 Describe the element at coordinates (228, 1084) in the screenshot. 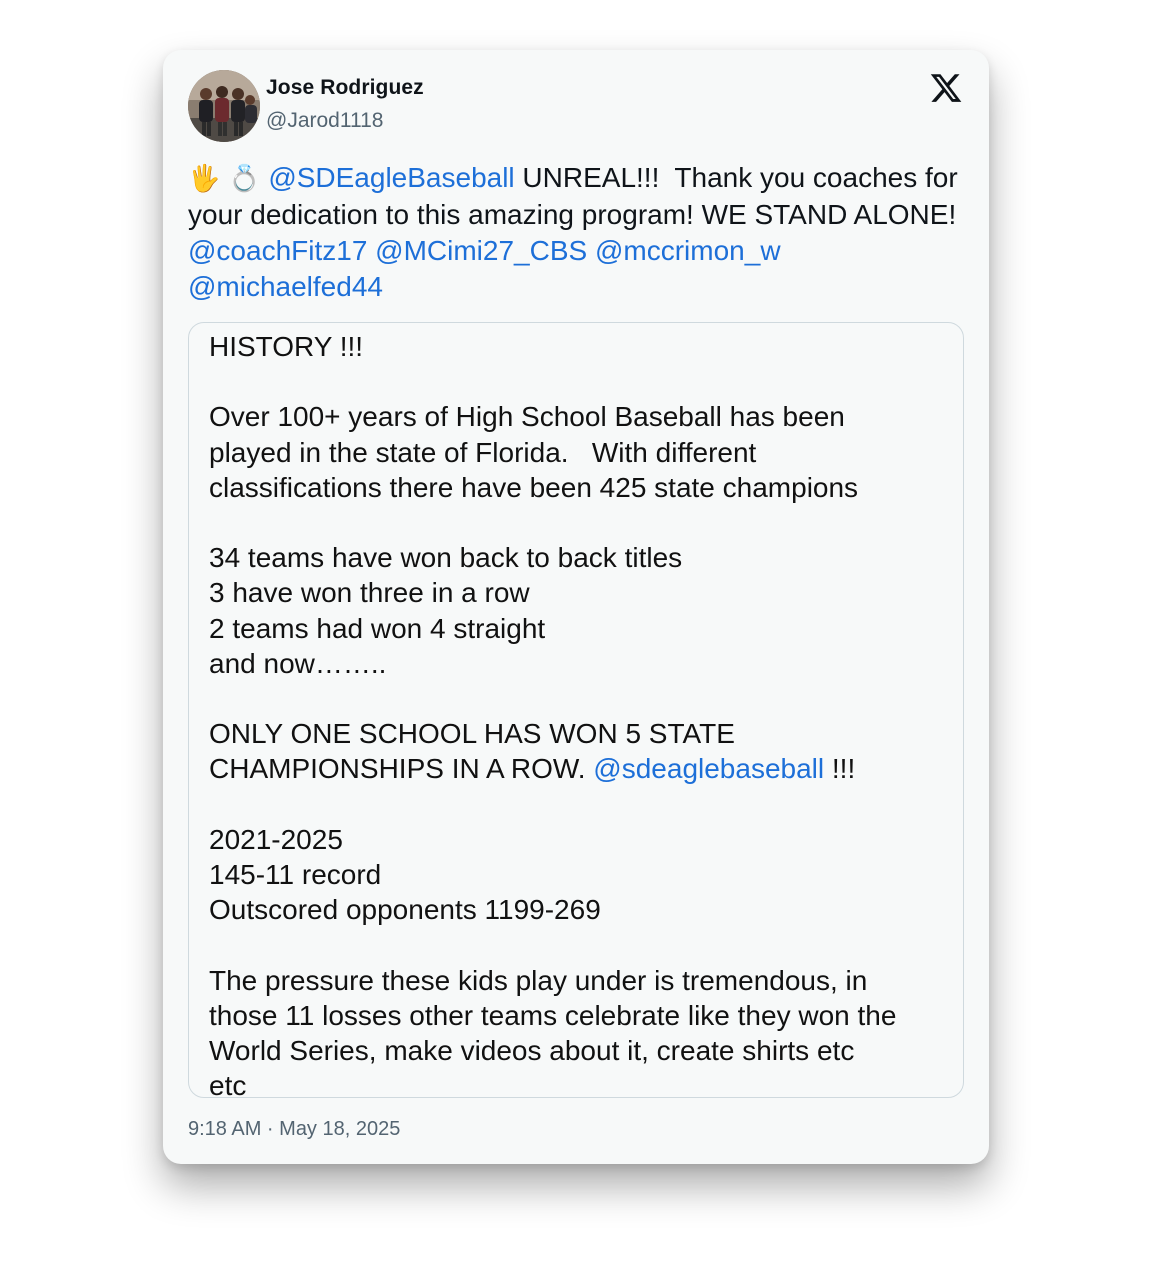

I see `image-text-line: etc` at that location.